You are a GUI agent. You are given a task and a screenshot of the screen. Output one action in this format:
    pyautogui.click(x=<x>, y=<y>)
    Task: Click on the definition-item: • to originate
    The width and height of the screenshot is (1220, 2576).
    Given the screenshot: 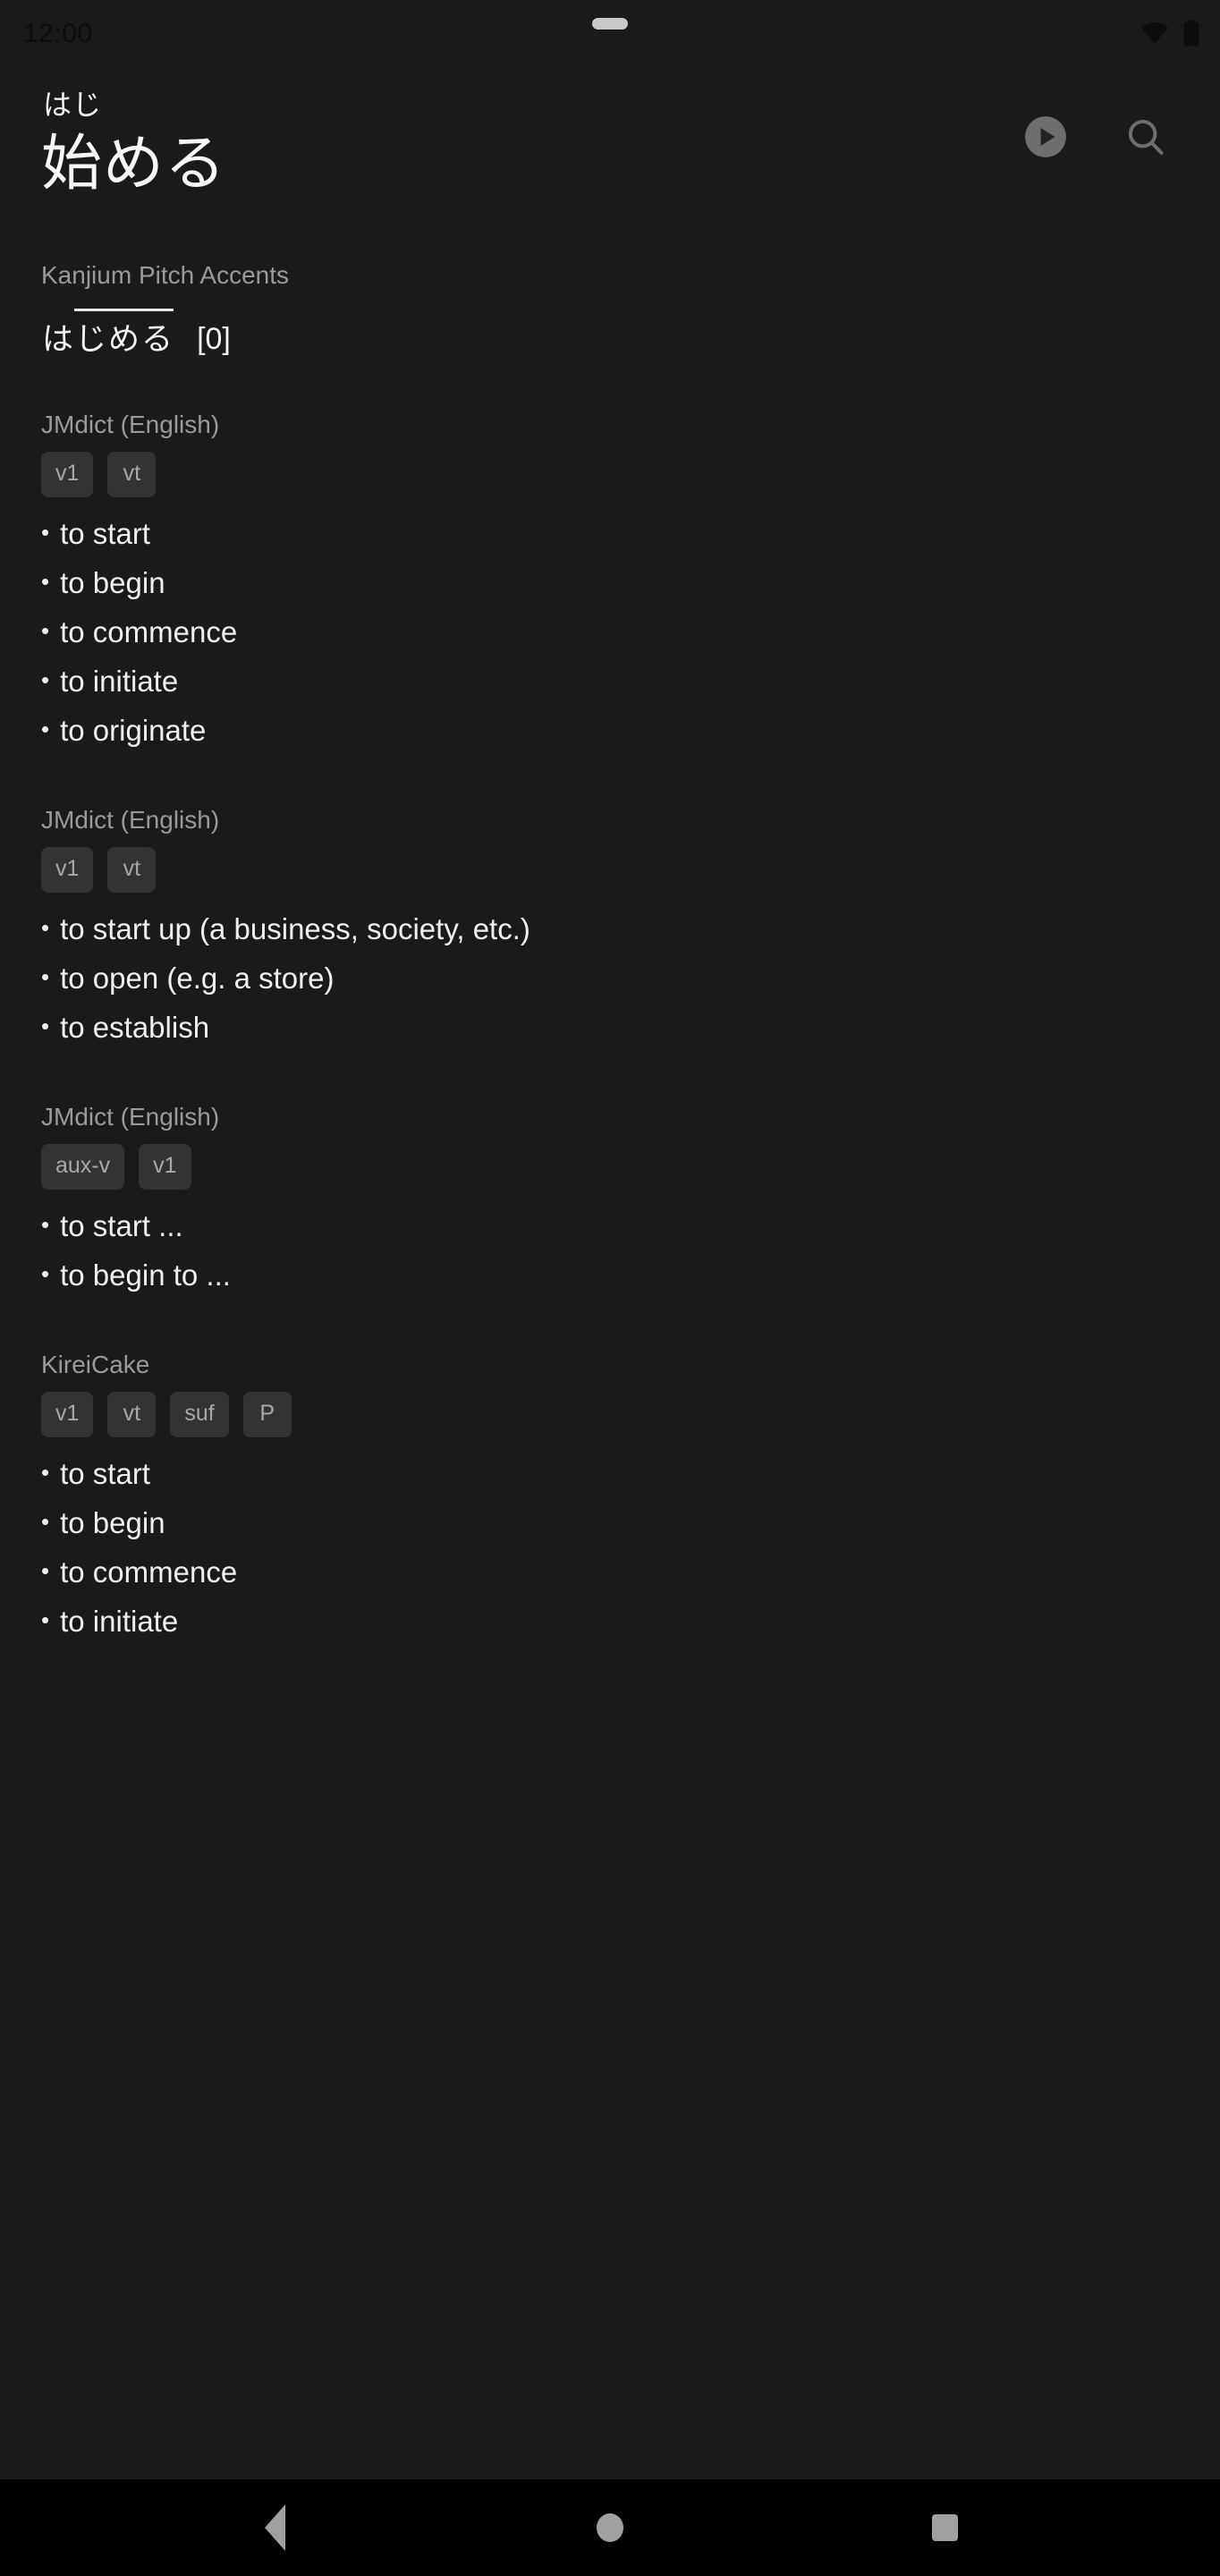 What is the action you would take?
    pyautogui.click(x=610, y=731)
    